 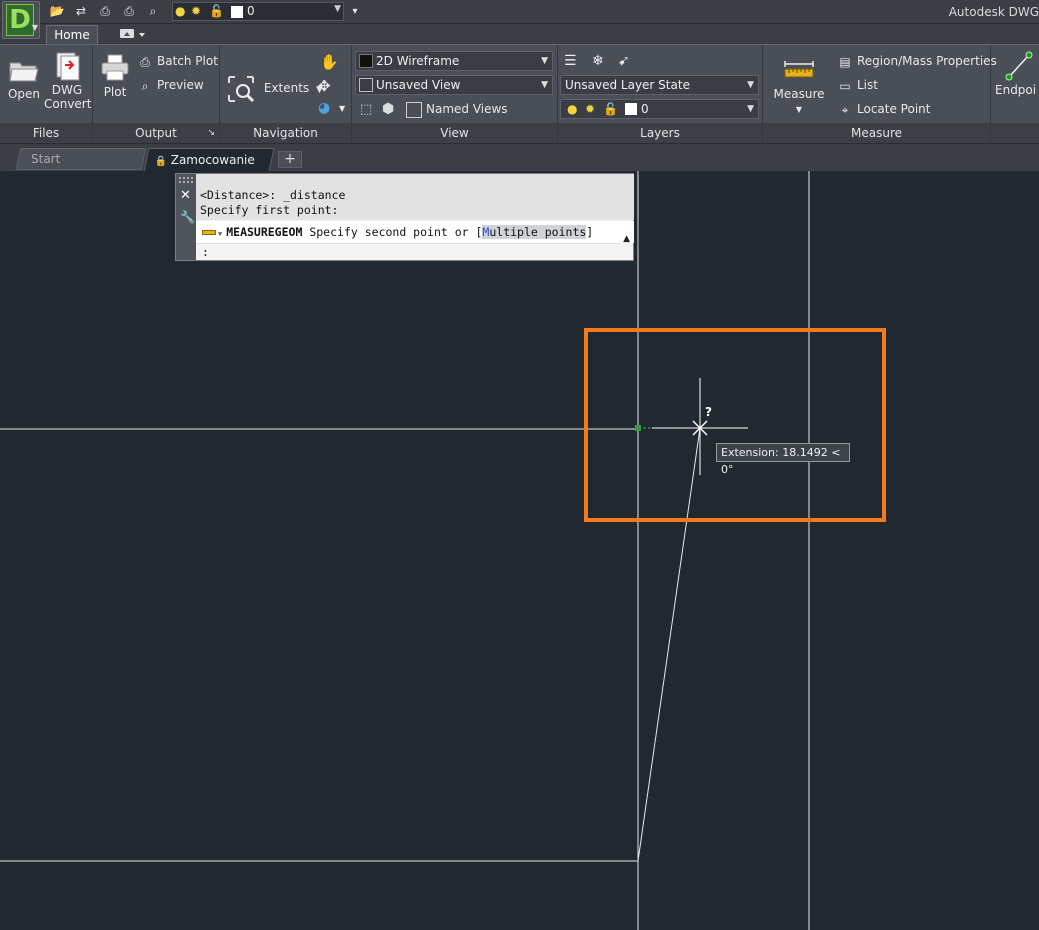 What do you see at coordinates (916, 61) in the screenshot?
I see `region-mass-button: ▤ Region/Mass Properties` at bounding box center [916, 61].